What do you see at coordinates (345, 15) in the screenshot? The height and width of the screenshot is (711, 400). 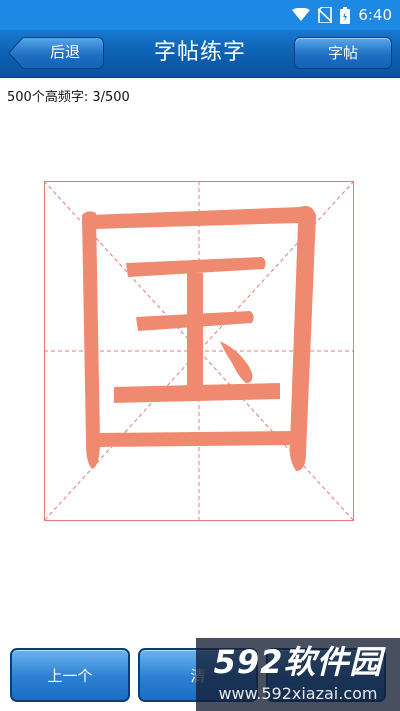 I see `battery-icon` at bounding box center [345, 15].